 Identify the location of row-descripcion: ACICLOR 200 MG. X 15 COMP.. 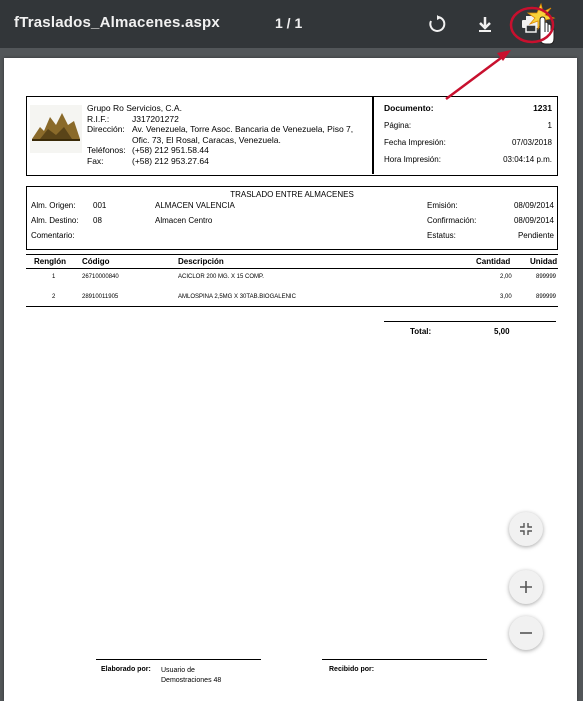
(221, 277).